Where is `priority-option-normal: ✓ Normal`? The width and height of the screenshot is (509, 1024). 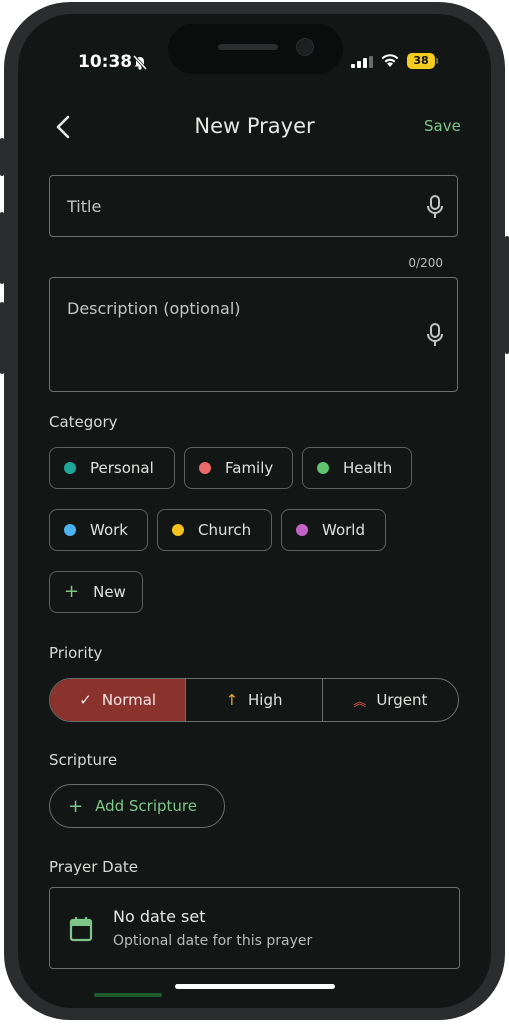 priority-option-normal: ✓ Normal is located at coordinates (118, 700).